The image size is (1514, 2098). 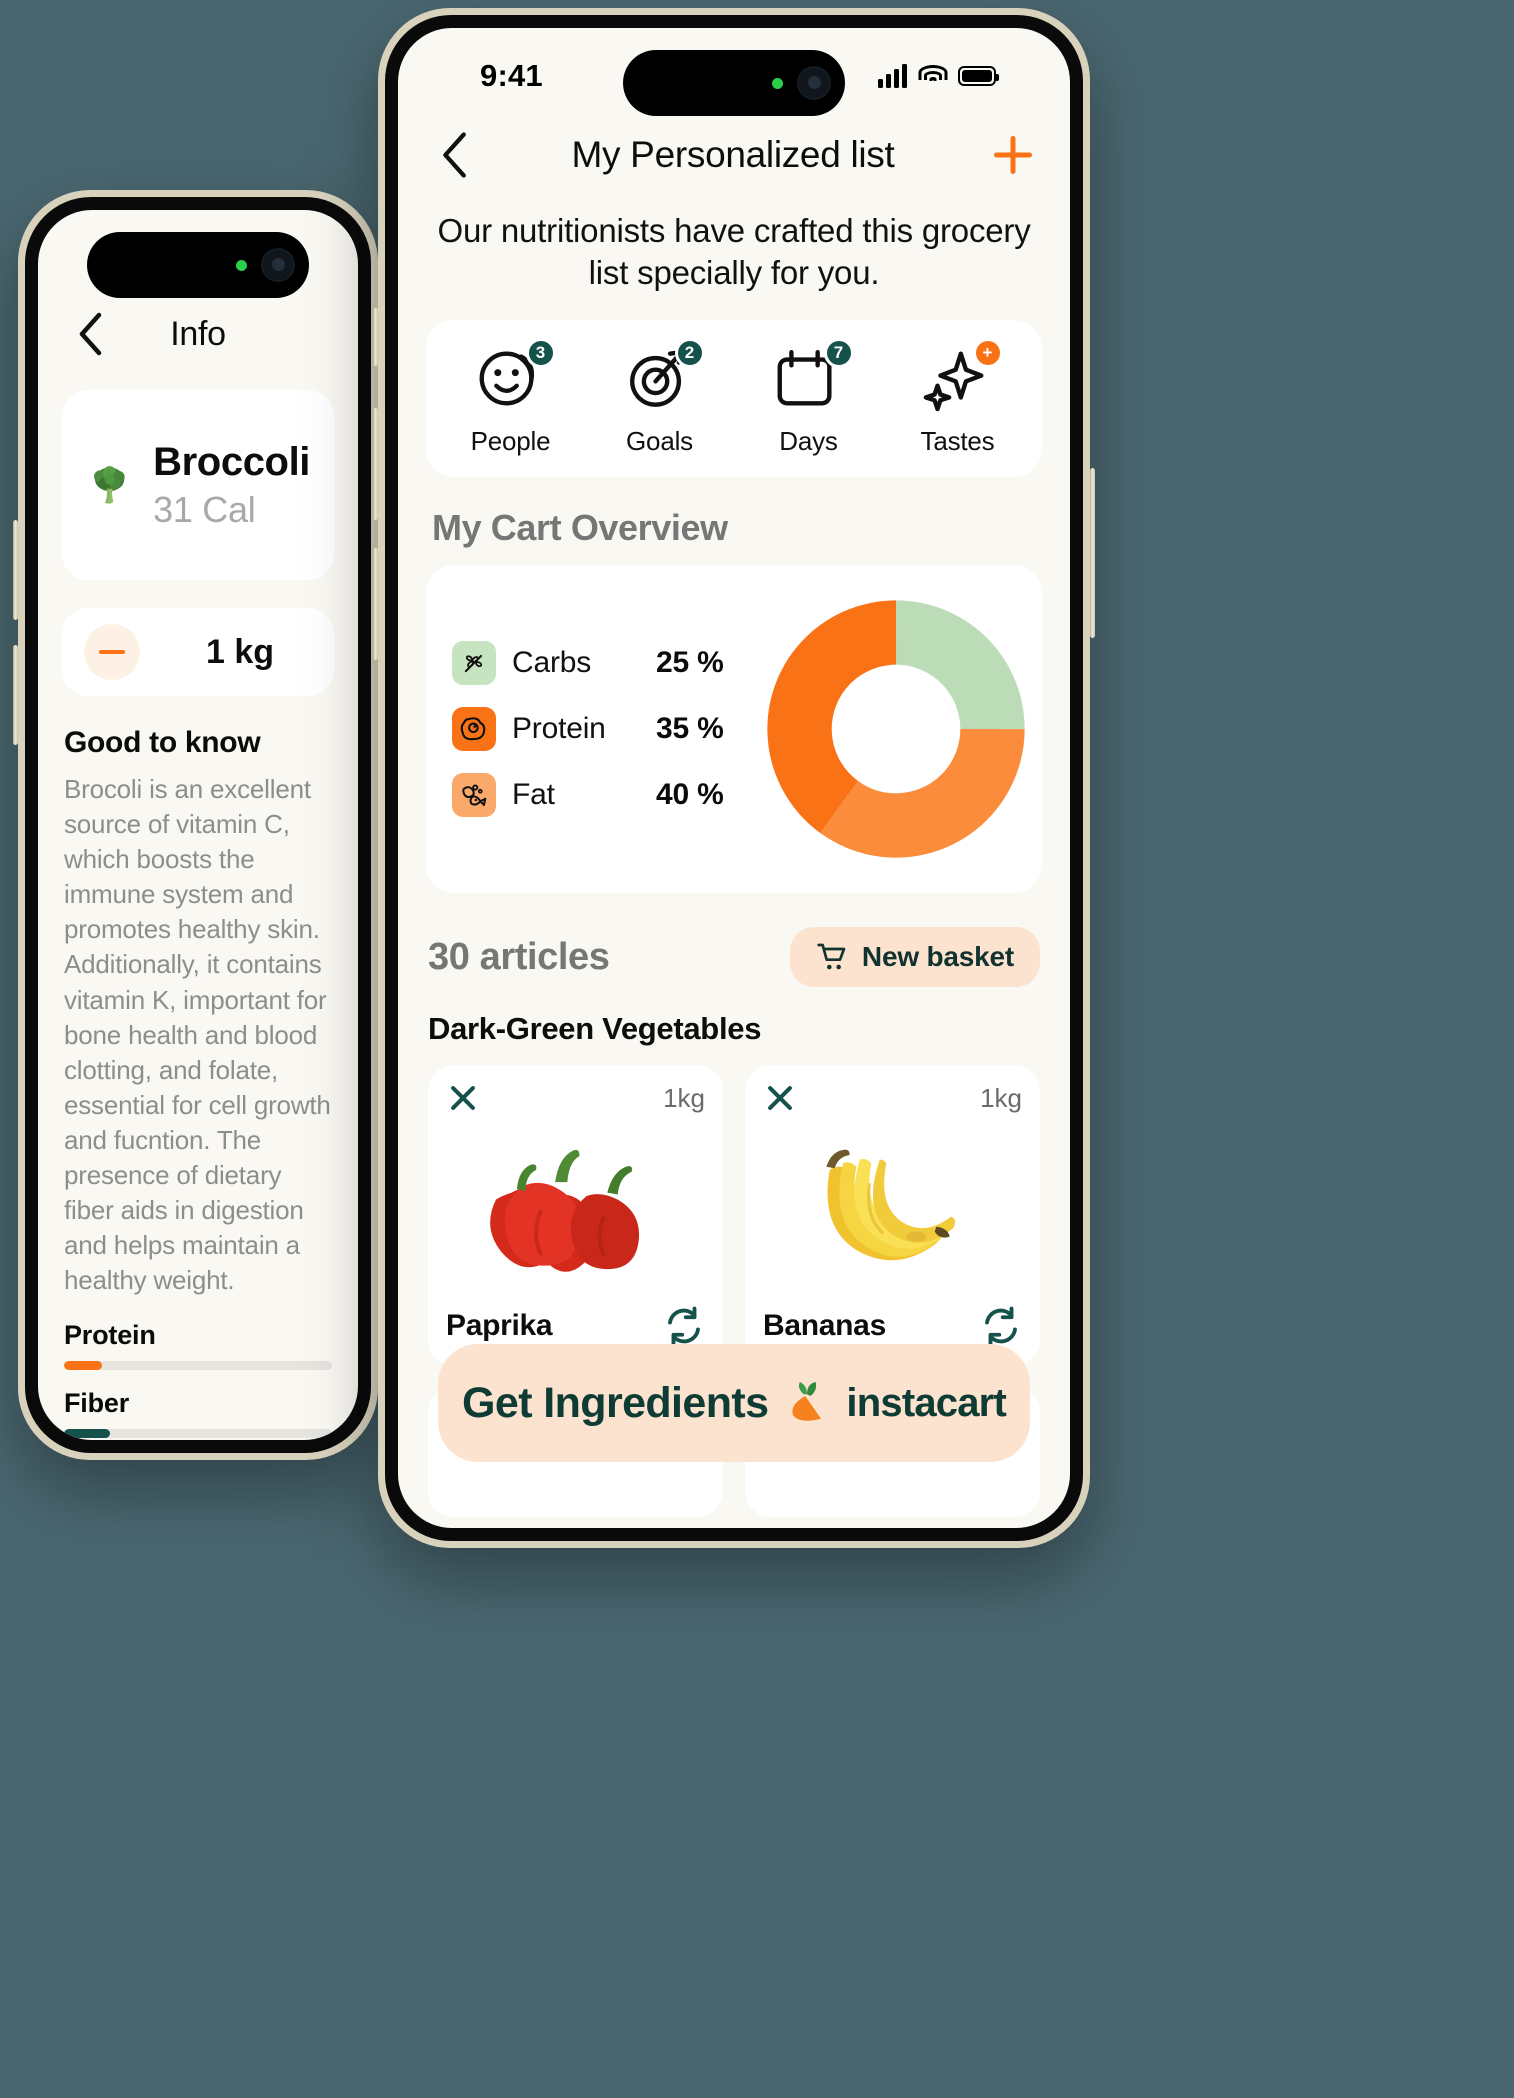 I want to click on quantity-stepper: 1 kg, so click(x=198, y=652).